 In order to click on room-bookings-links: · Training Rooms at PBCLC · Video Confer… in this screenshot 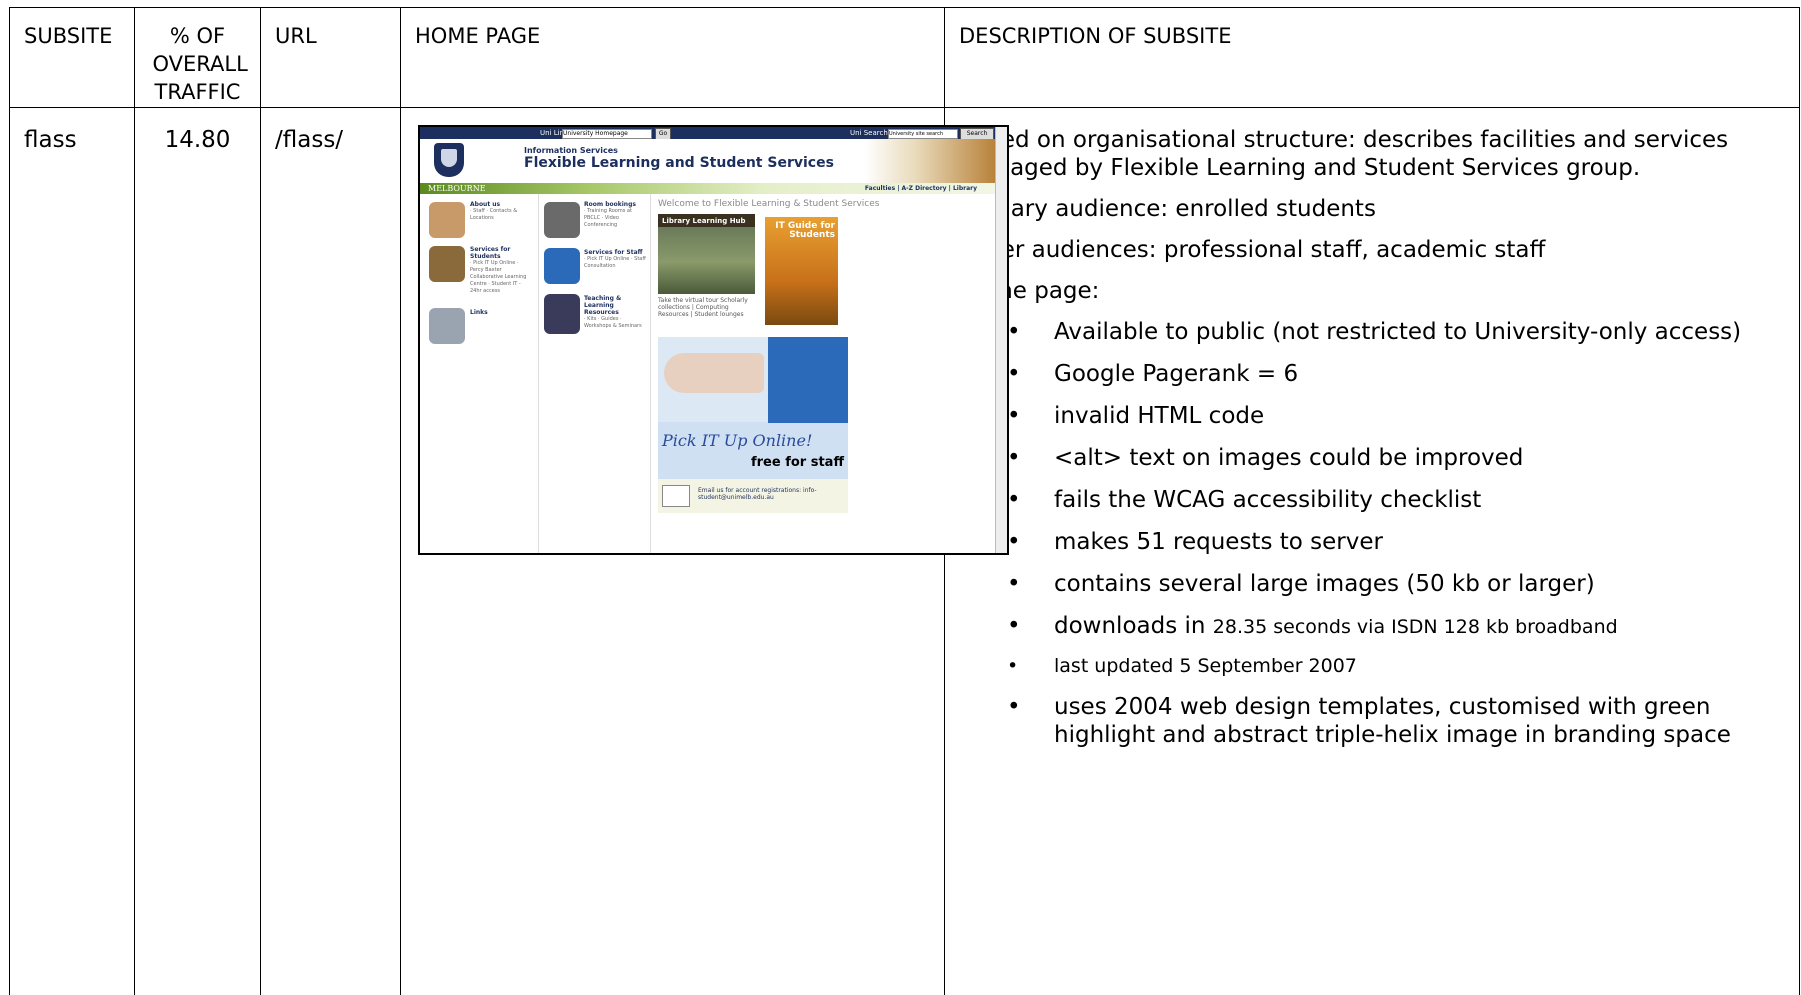, I will do `click(615, 218)`.